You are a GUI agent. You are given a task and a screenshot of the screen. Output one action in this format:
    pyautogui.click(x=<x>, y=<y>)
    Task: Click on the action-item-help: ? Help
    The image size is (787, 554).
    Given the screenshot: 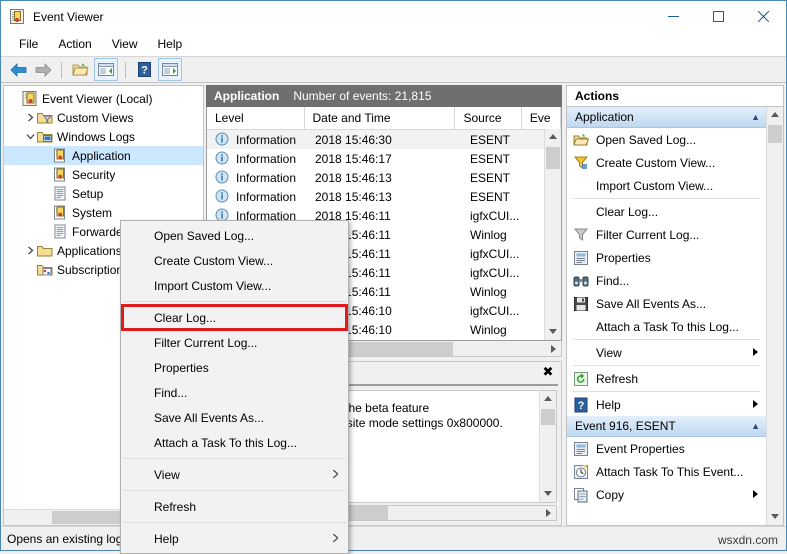 What is the action you would take?
    pyautogui.click(x=666, y=404)
    